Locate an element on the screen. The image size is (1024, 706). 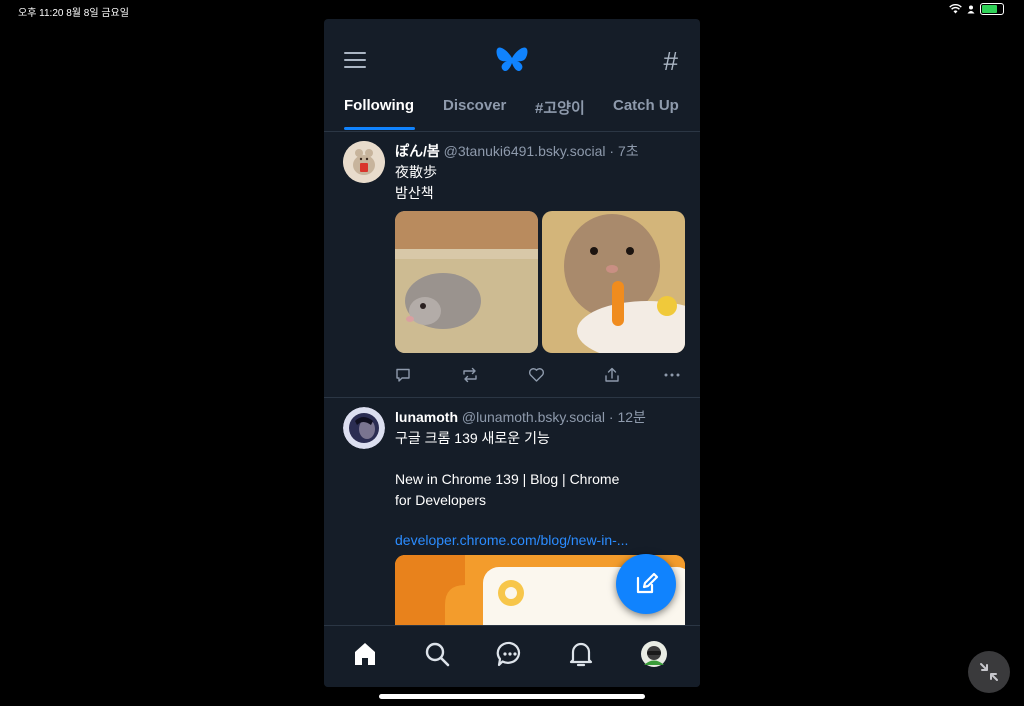
tab-discover: Discover is located at coordinates (474, 105).